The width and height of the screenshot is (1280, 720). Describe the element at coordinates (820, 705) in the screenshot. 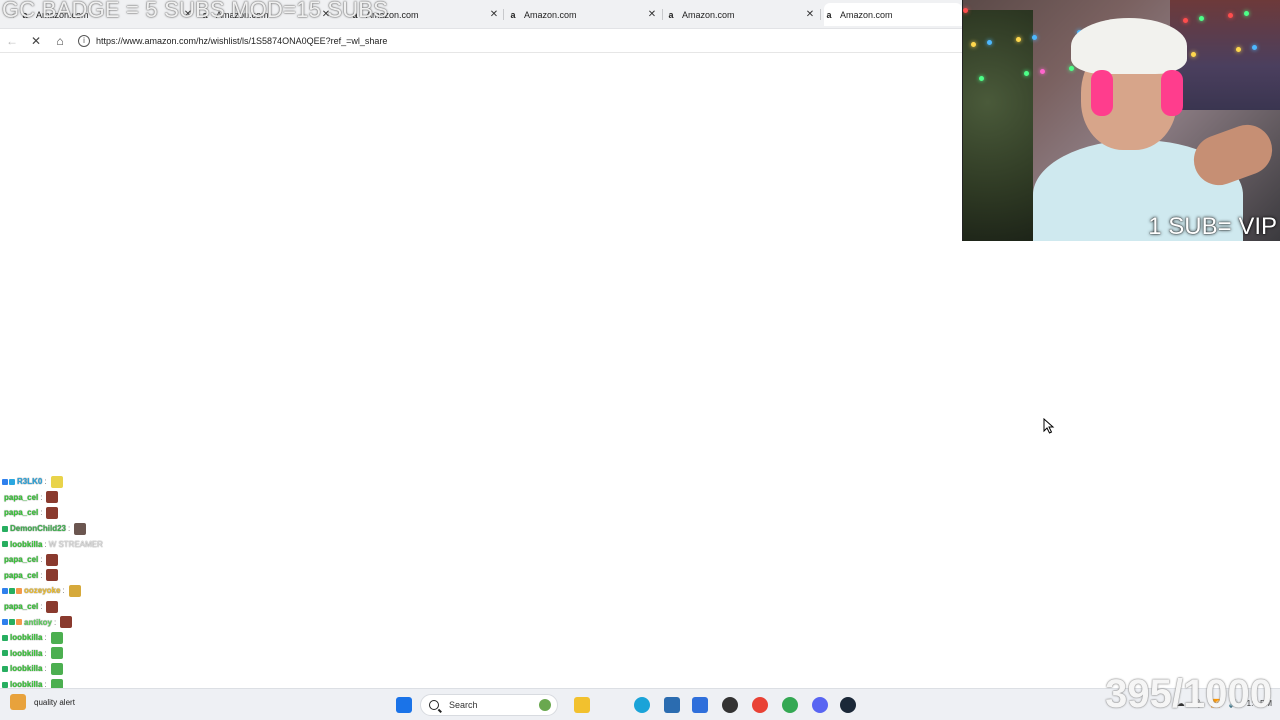

I see `discord-icon` at that location.